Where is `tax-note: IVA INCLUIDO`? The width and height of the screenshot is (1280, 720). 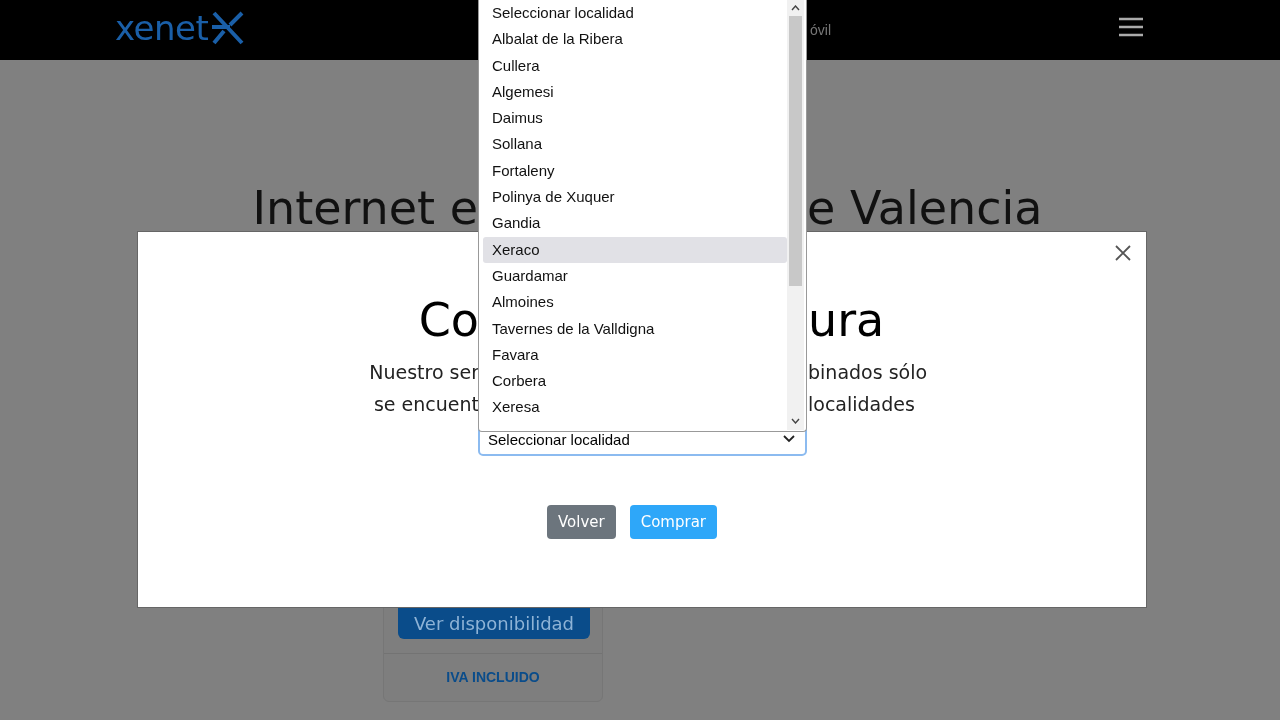 tax-note: IVA INCLUIDO is located at coordinates (493, 677).